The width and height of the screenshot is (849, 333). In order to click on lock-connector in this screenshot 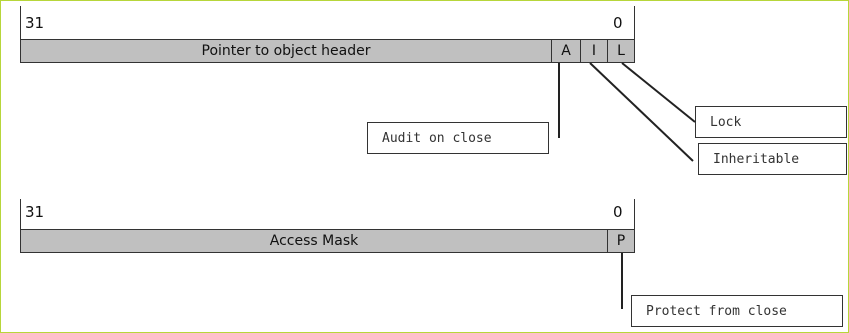, I will do `click(658, 92)`.